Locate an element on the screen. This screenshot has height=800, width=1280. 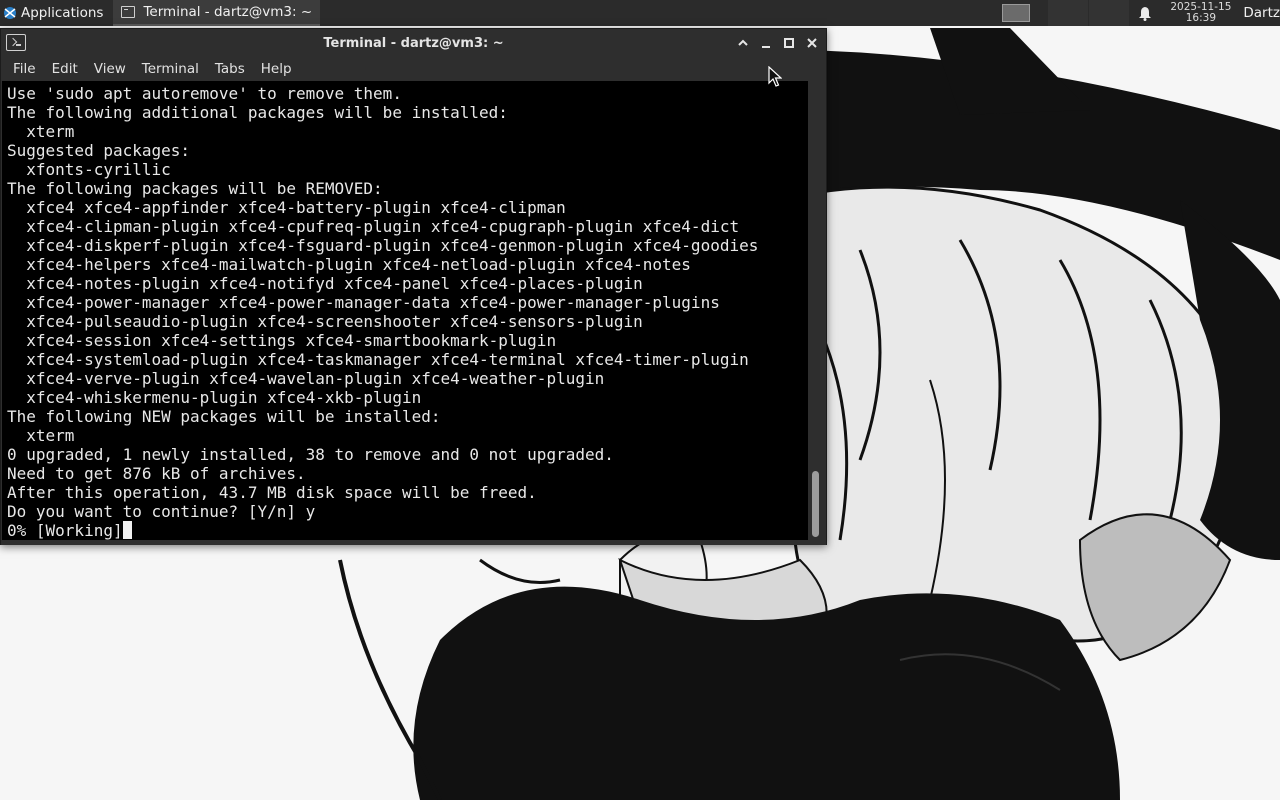
menu-edit: Edit is located at coordinates (65, 69).